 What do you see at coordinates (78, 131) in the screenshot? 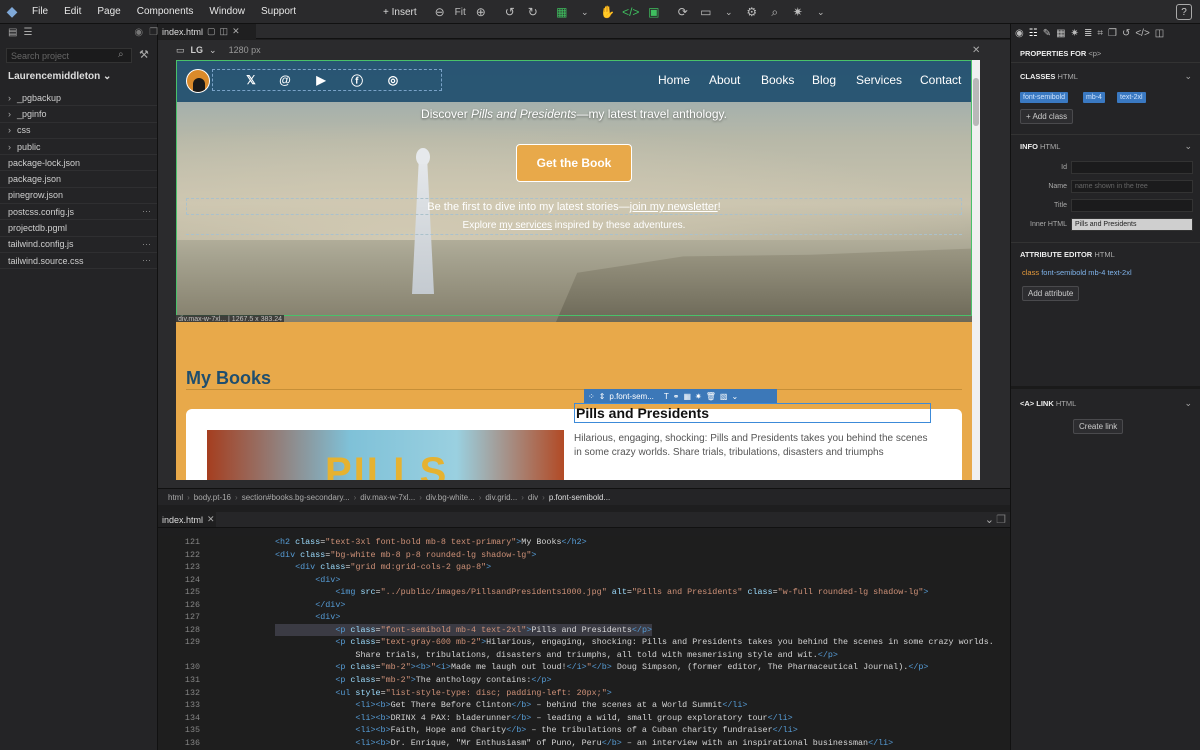
I see `folder-item: › css` at bounding box center [78, 131].